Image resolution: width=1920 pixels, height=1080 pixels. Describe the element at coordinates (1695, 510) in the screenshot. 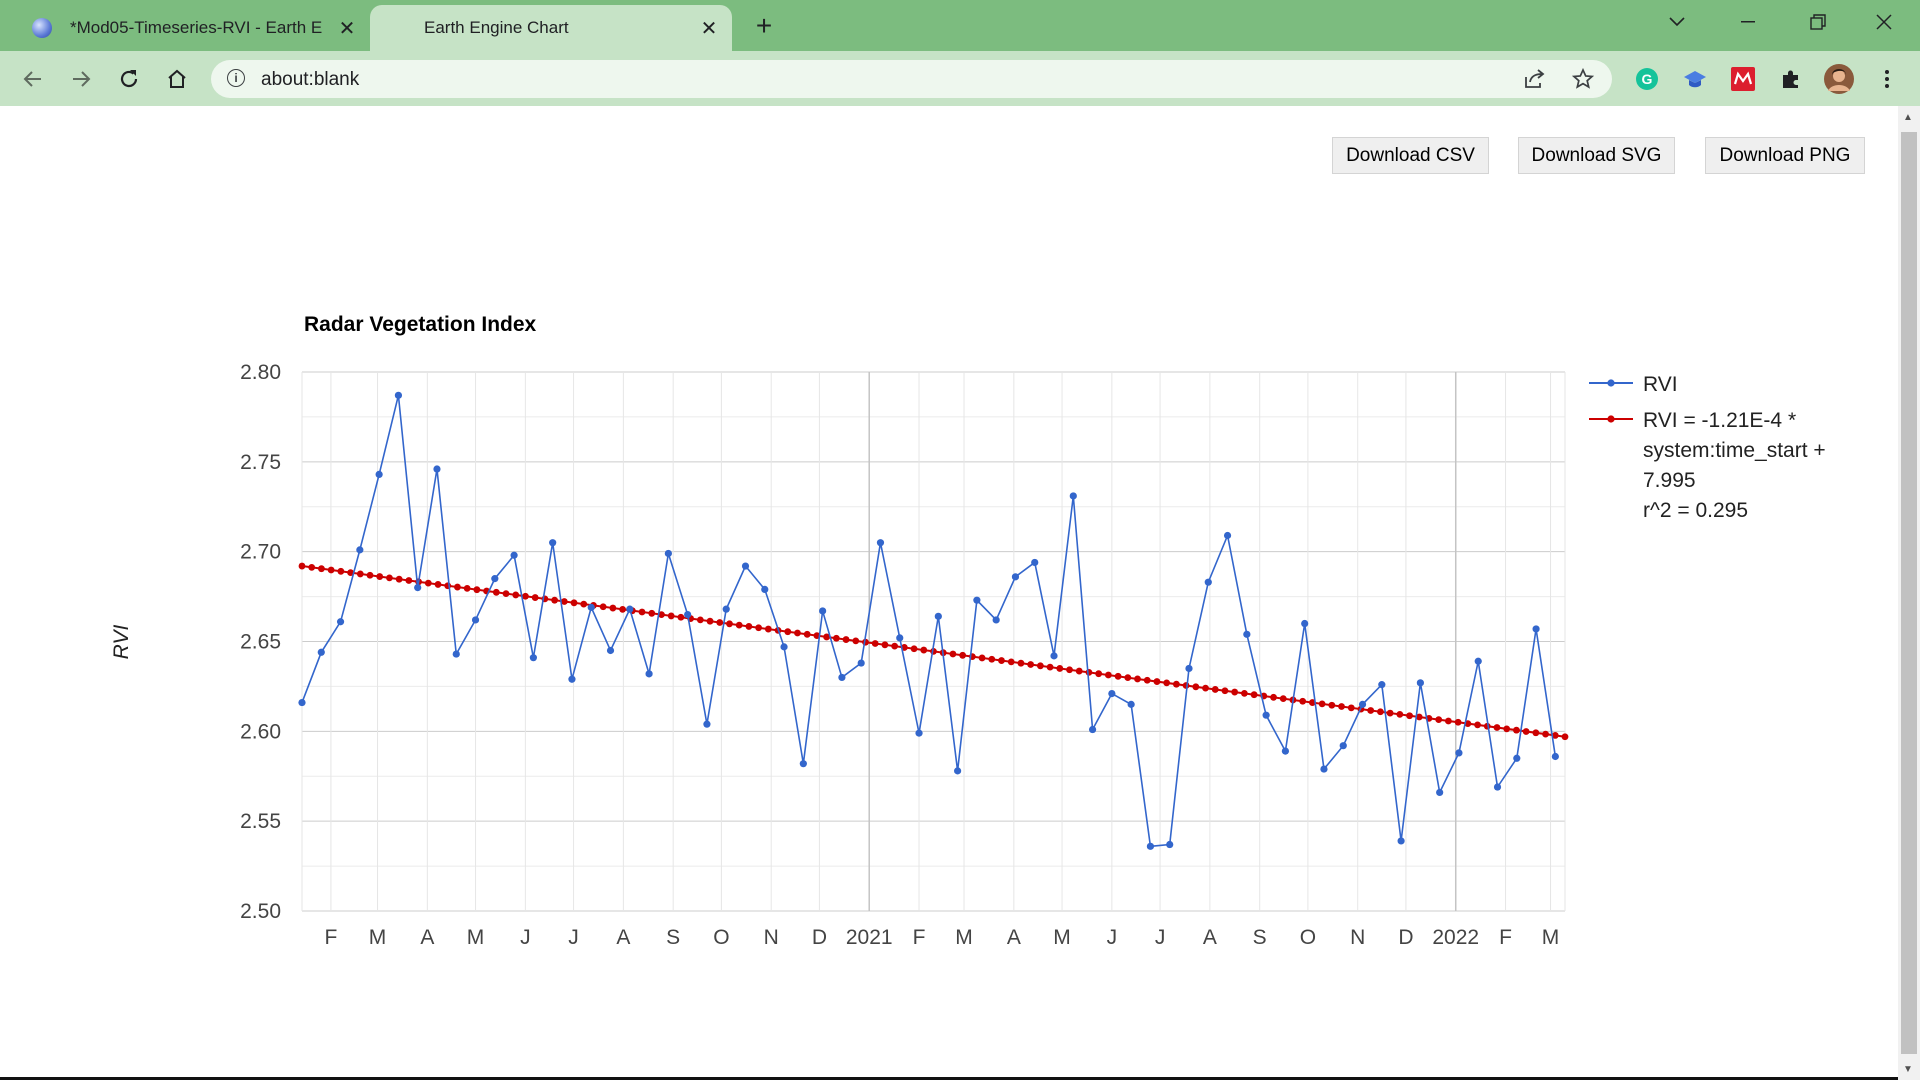

I see `legend-trend-label-line: r^2 = 0.295` at that location.